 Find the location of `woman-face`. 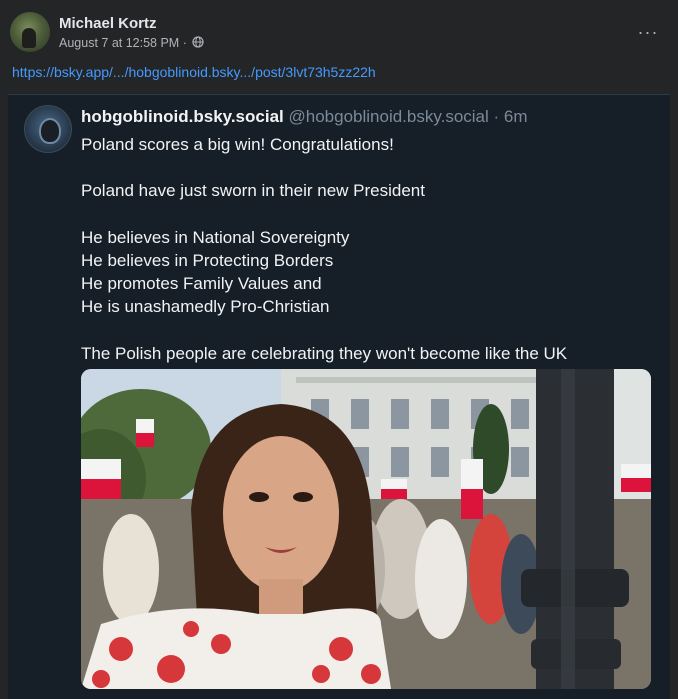

woman-face is located at coordinates (281, 514).